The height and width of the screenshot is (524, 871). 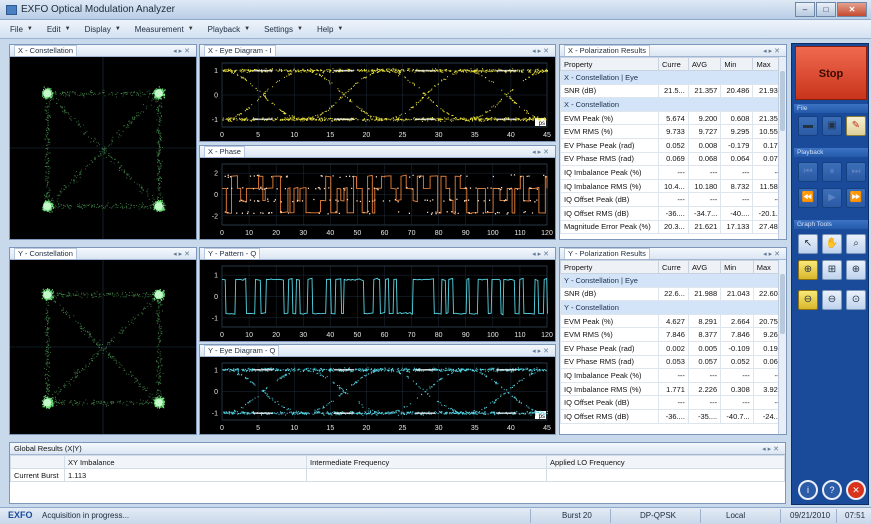 What do you see at coordinates (103, 29) in the screenshot?
I see `menu-display: Display ▼` at bounding box center [103, 29].